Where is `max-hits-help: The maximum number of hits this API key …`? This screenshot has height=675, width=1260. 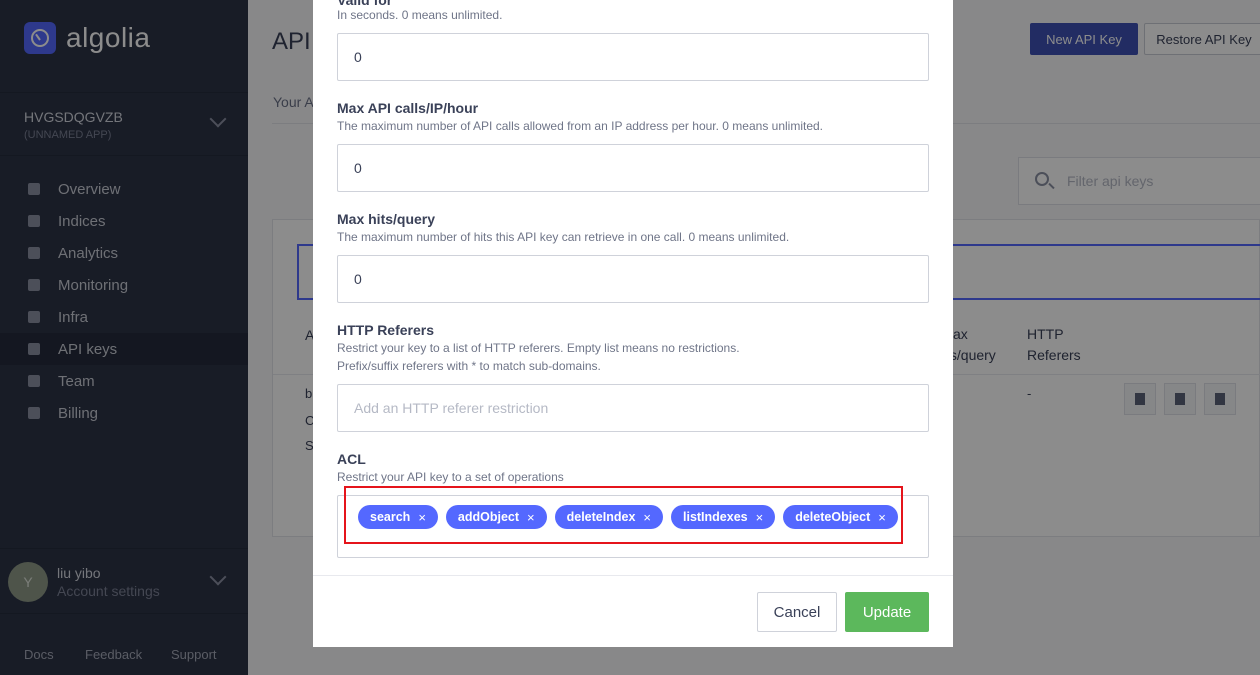
max-hits-help: The maximum number of hits this API key … is located at coordinates (563, 237).